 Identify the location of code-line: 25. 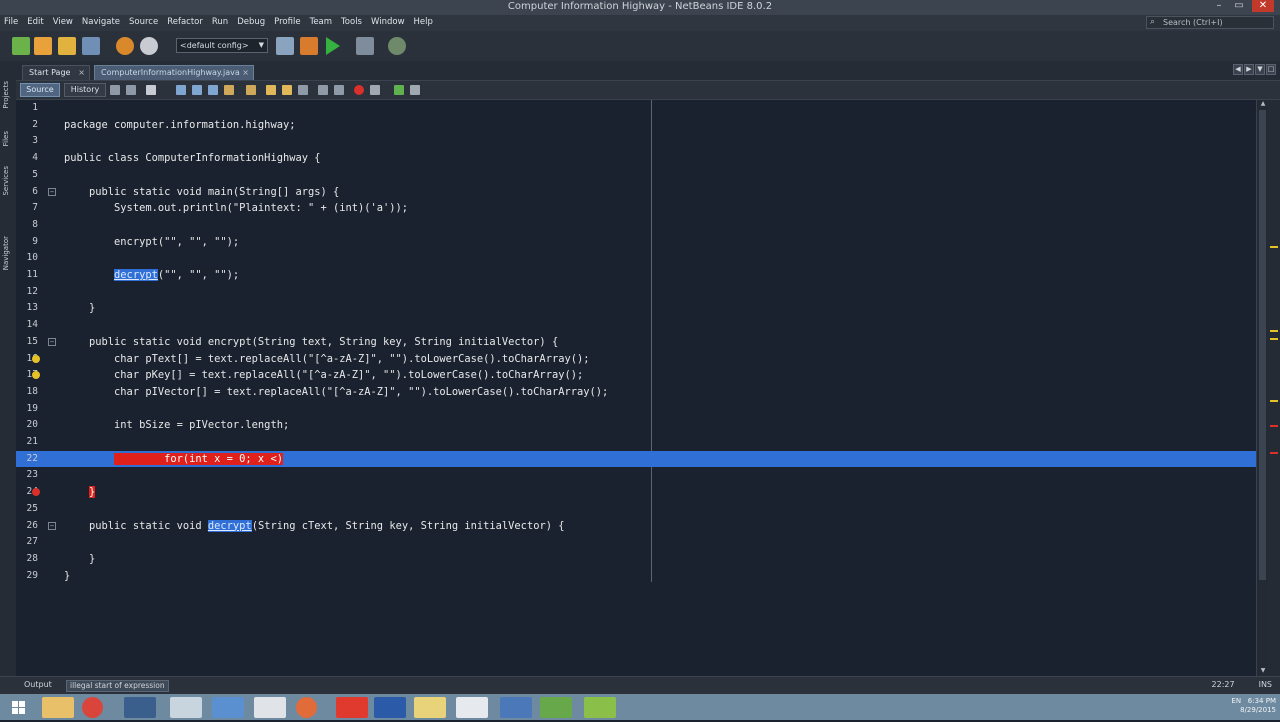
(636, 509).